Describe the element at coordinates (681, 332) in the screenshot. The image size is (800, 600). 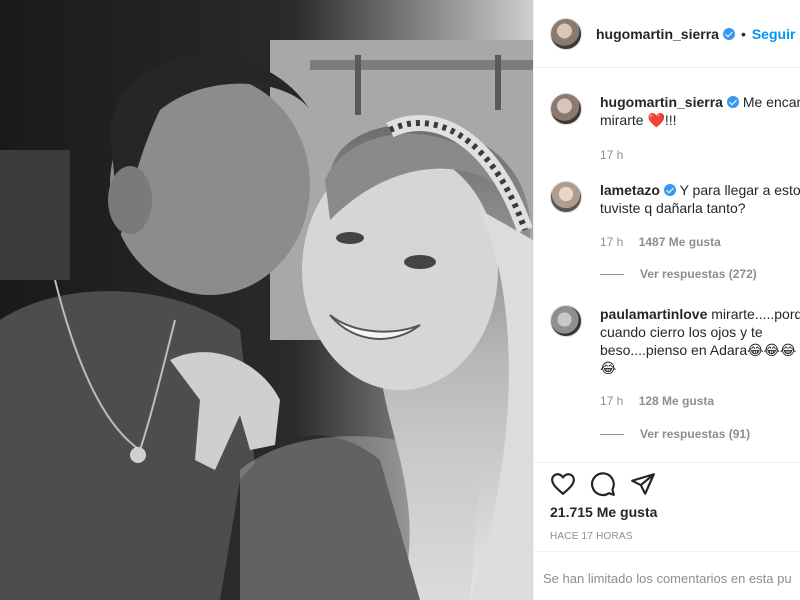
I see `comment-text-line: cuando cierro los ojos y te` at that location.